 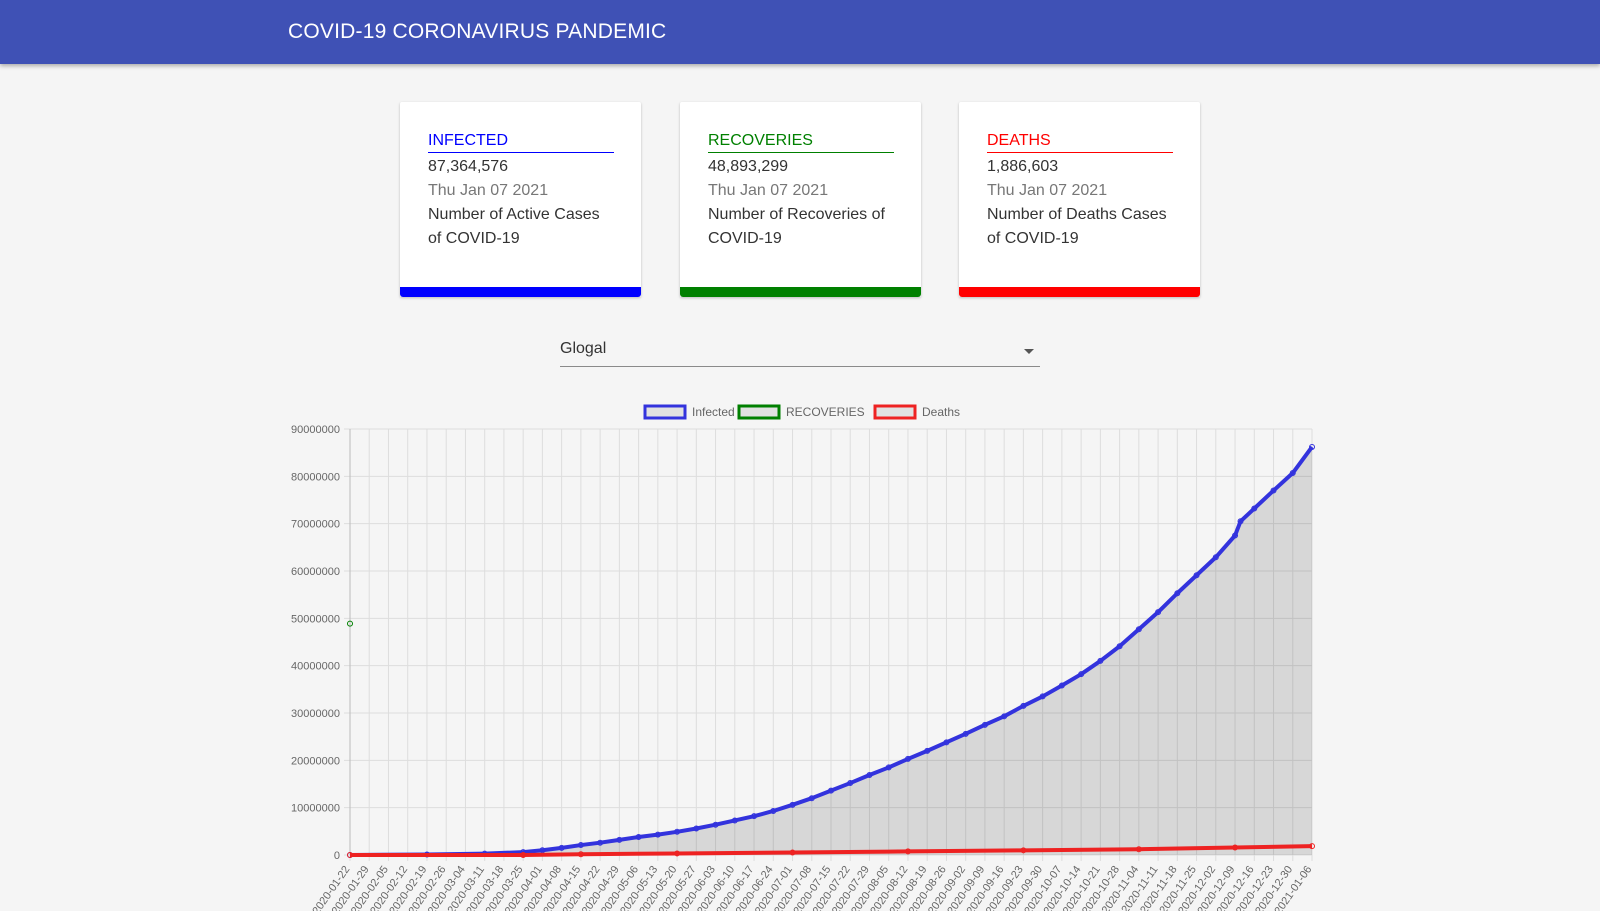 What do you see at coordinates (315, 572) in the screenshot?
I see `y-tick-label: 60000000` at bounding box center [315, 572].